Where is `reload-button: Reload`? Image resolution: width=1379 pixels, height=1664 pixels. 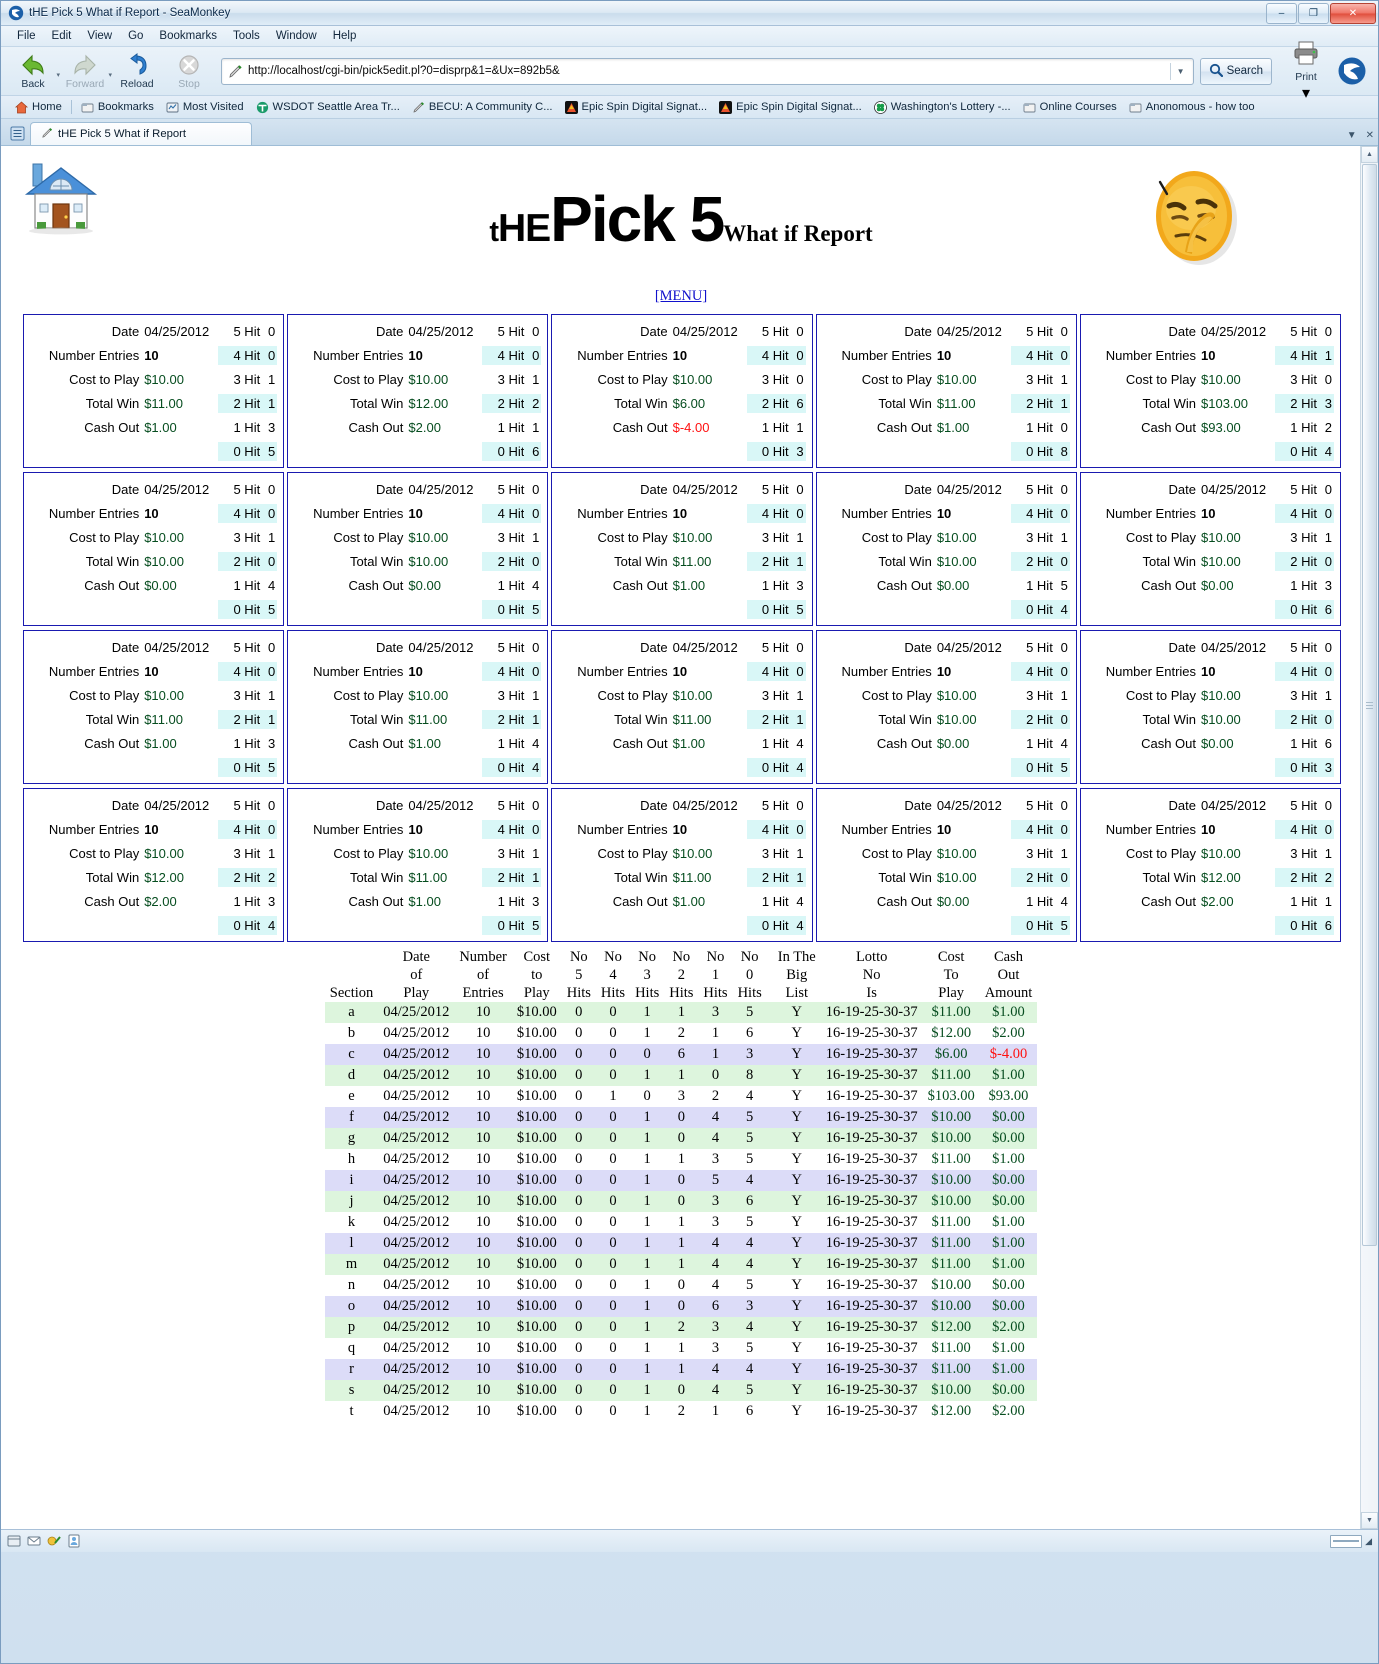 reload-button: Reload is located at coordinates (137, 71).